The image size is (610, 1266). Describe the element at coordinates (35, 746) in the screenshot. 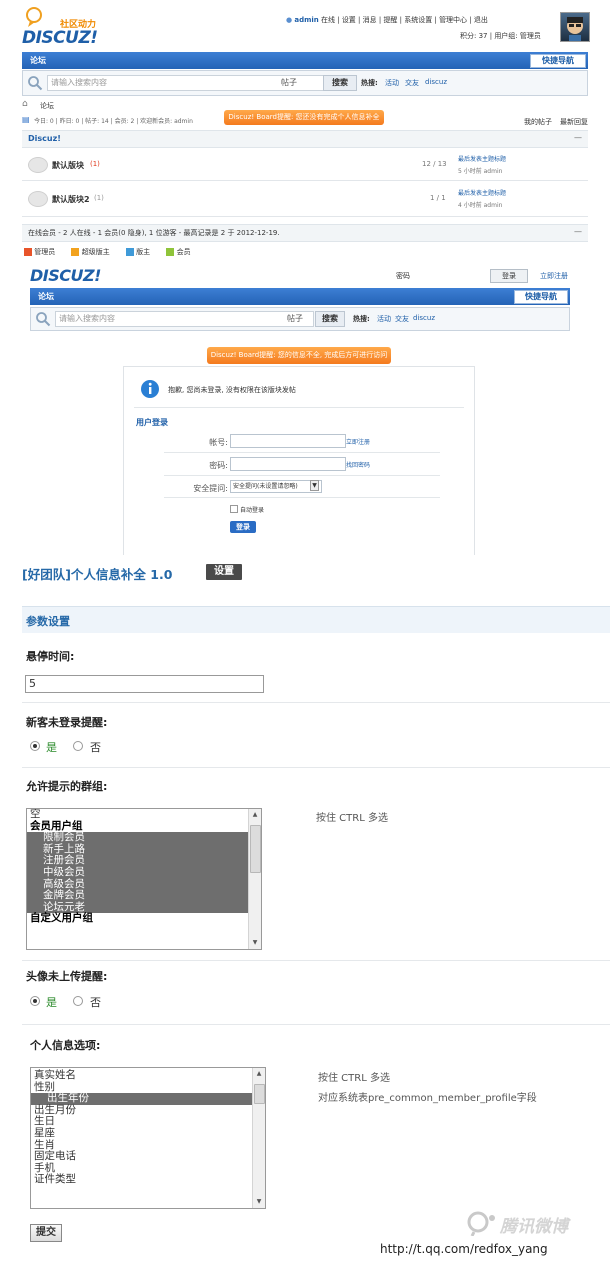

I see `guest-radio-yes` at that location.